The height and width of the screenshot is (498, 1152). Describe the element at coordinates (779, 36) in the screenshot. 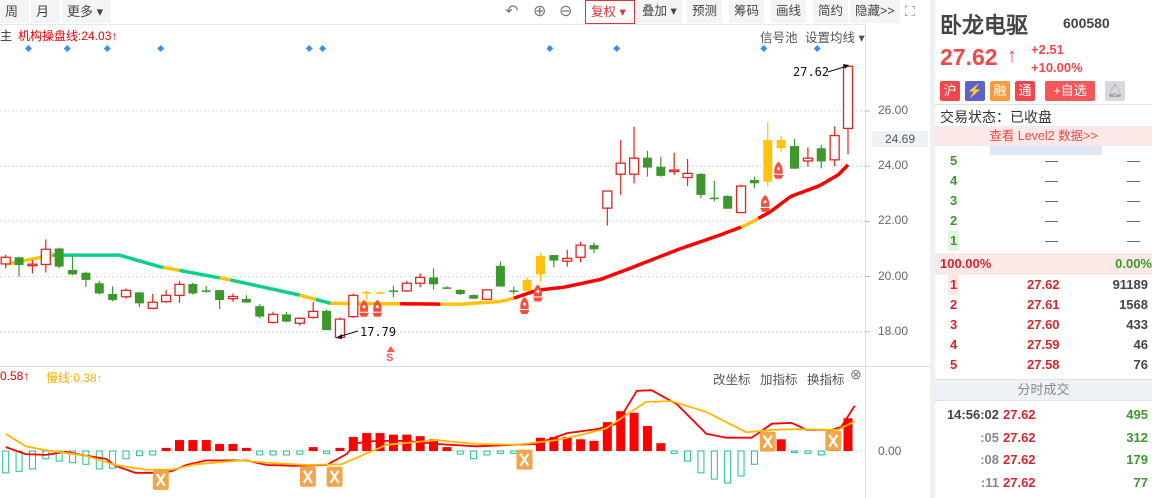

I see `signal-pool-button: 信号池` at that location.